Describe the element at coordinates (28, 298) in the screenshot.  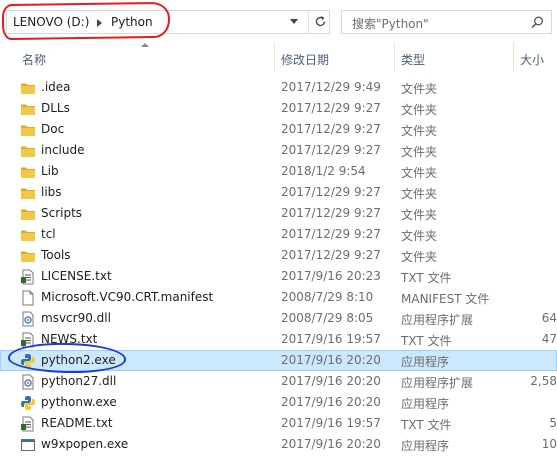
I see `file-icon` at that location.